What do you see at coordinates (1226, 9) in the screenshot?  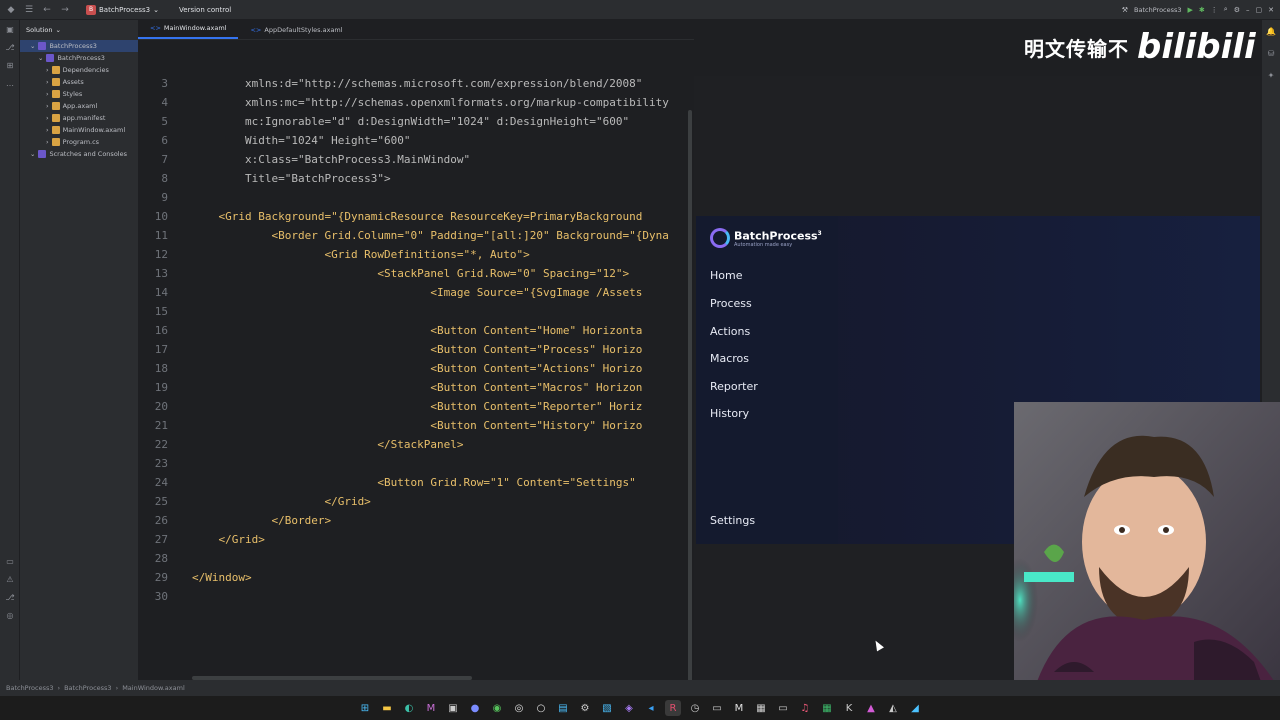 I see `search-icon: ⌕` at bounding box center [1226, 9].